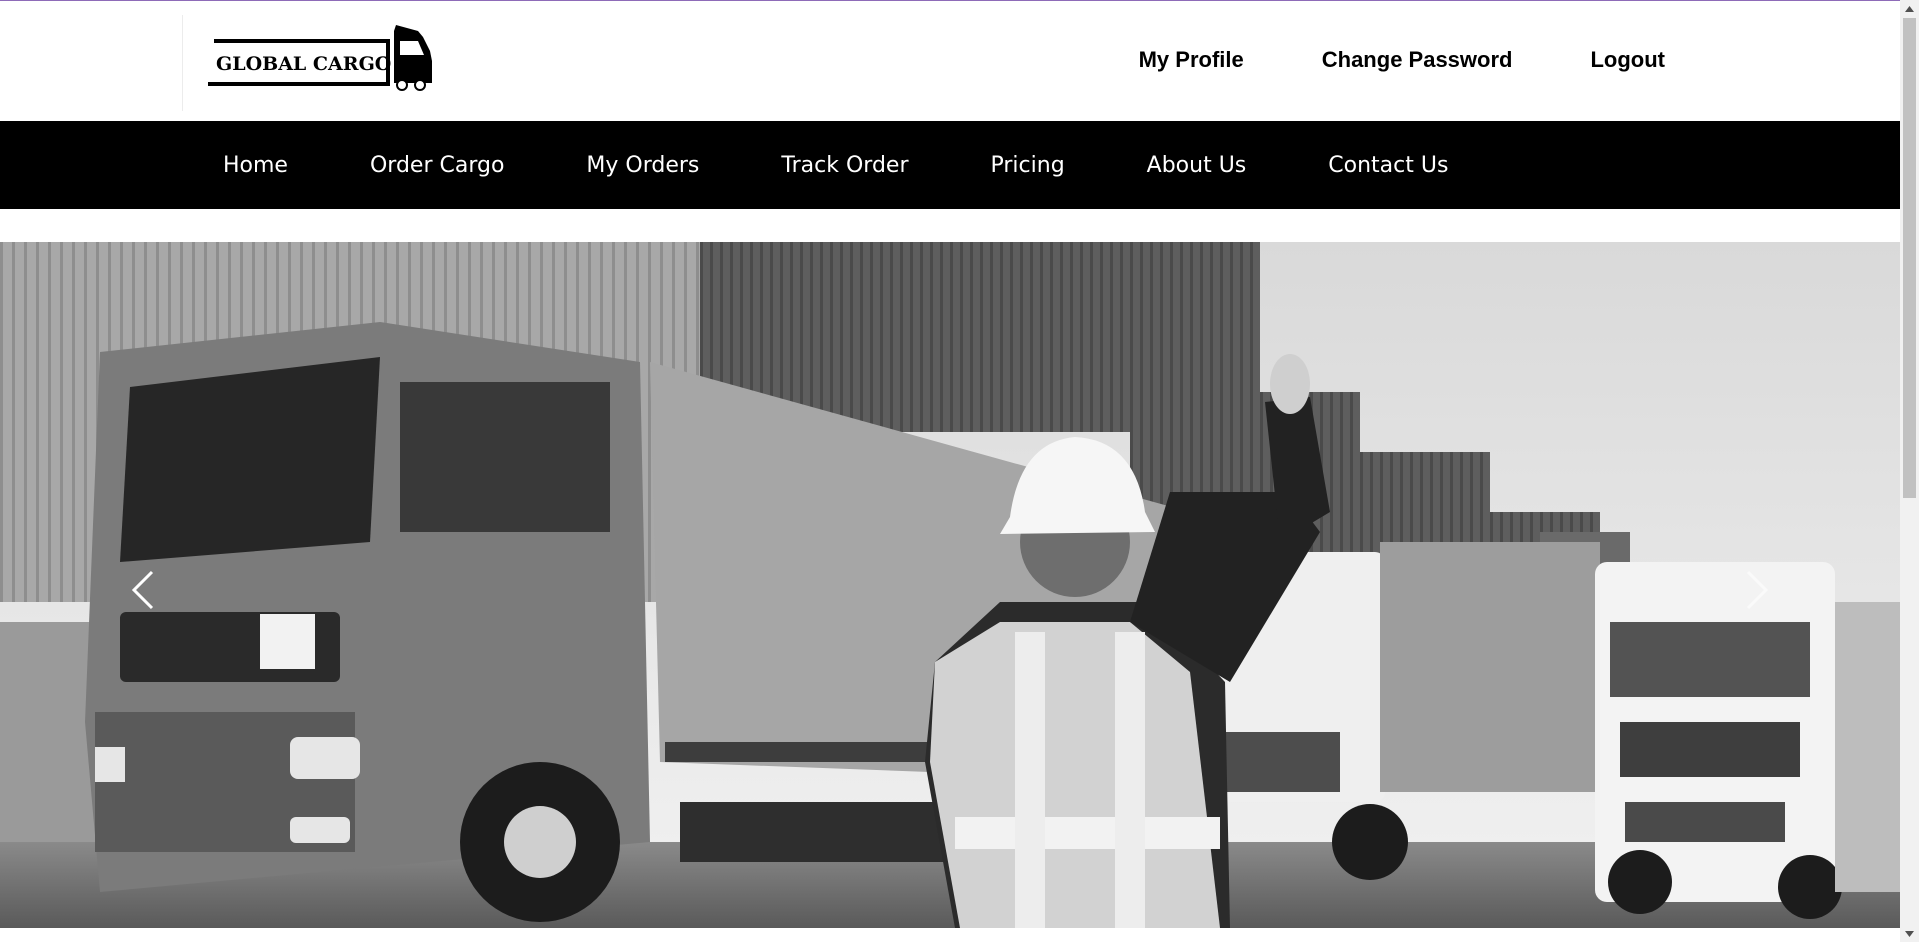 This screenshot has width=1919, height=942. I want to click on scroll-down-button, so click(1909, 933).